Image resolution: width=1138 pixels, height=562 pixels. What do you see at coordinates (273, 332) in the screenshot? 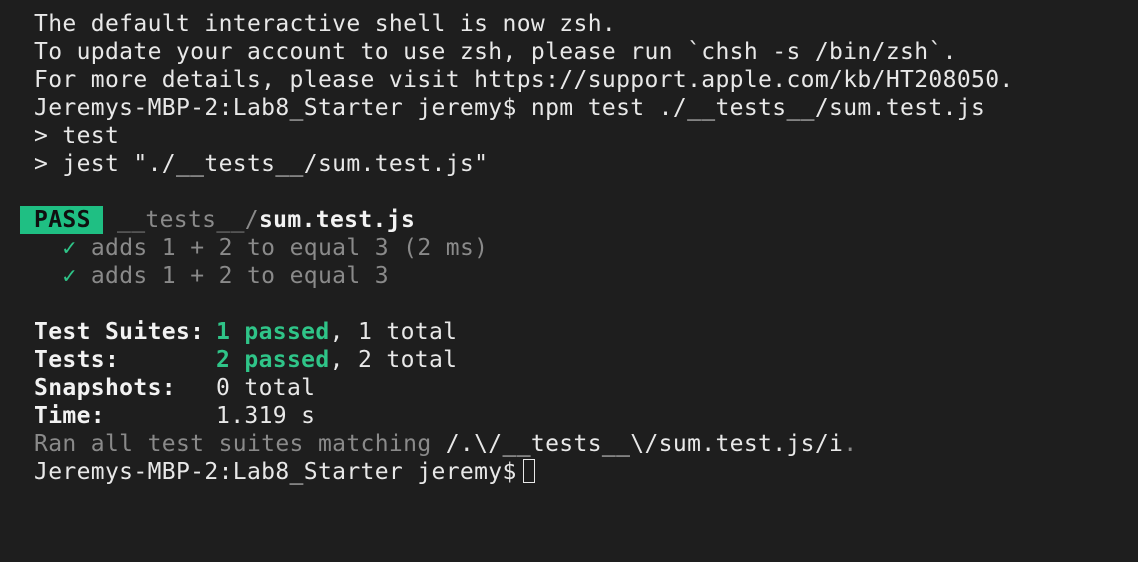
I see `suites-passed: 1 passed` at bounding box center [273, 332].